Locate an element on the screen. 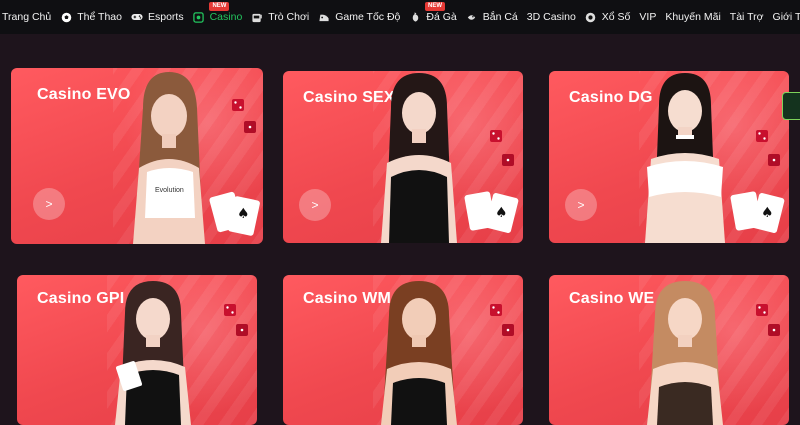  casino-card-sexy: Casino SEXY ♠ > is located at coordinates (403, 157).